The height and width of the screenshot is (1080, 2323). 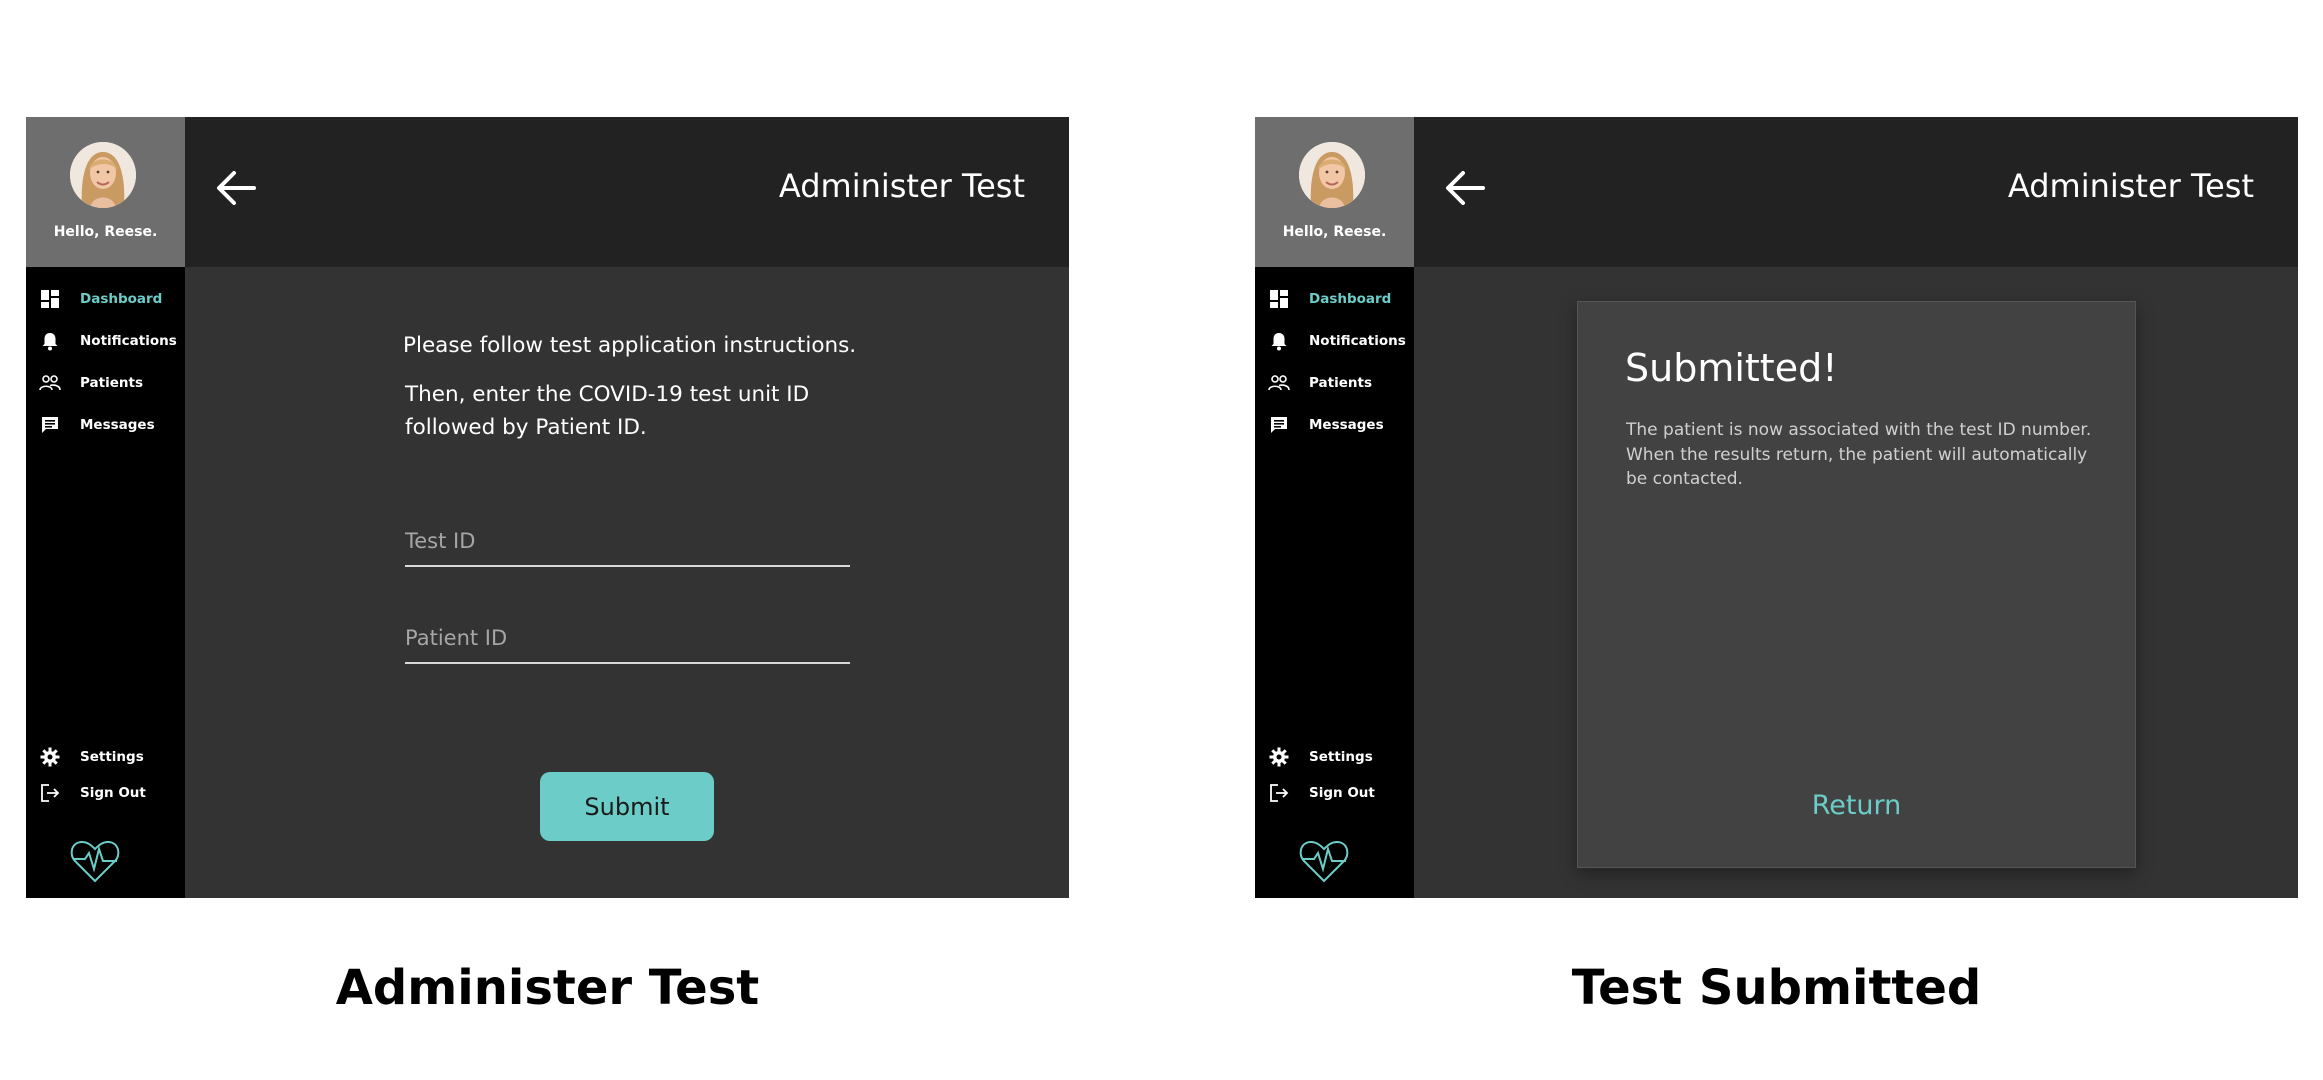 What do you see at coordinates (627, 806) in the screenshot?
I see `submit-button: Submit` at bounding box center [627, 806].